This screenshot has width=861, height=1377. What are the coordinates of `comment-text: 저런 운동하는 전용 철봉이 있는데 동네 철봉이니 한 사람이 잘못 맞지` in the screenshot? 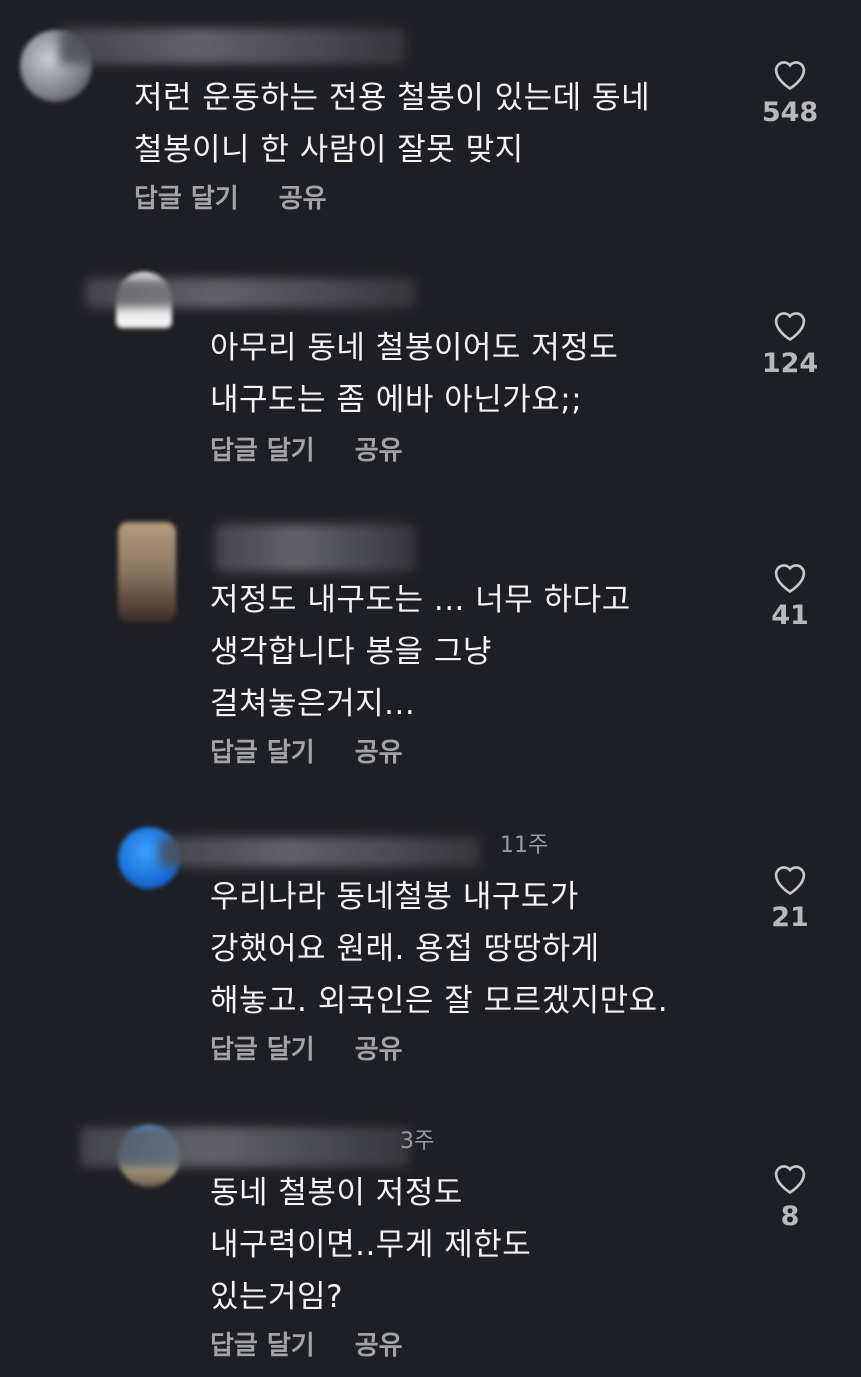 It's located at (392, 124).